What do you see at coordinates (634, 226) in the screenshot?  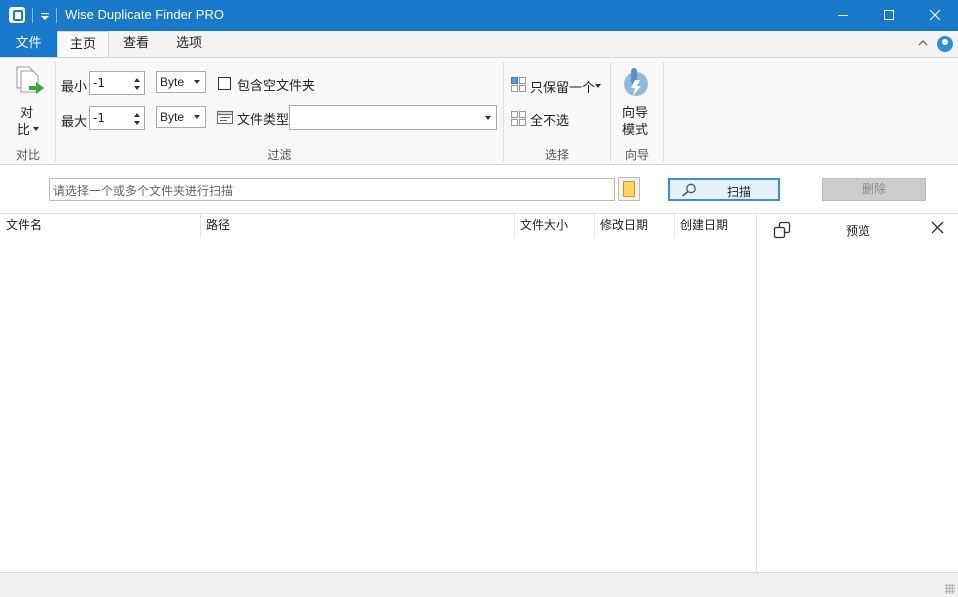 I see `column-header-modified-date: 修改日期` at bounding box center [634, 226].